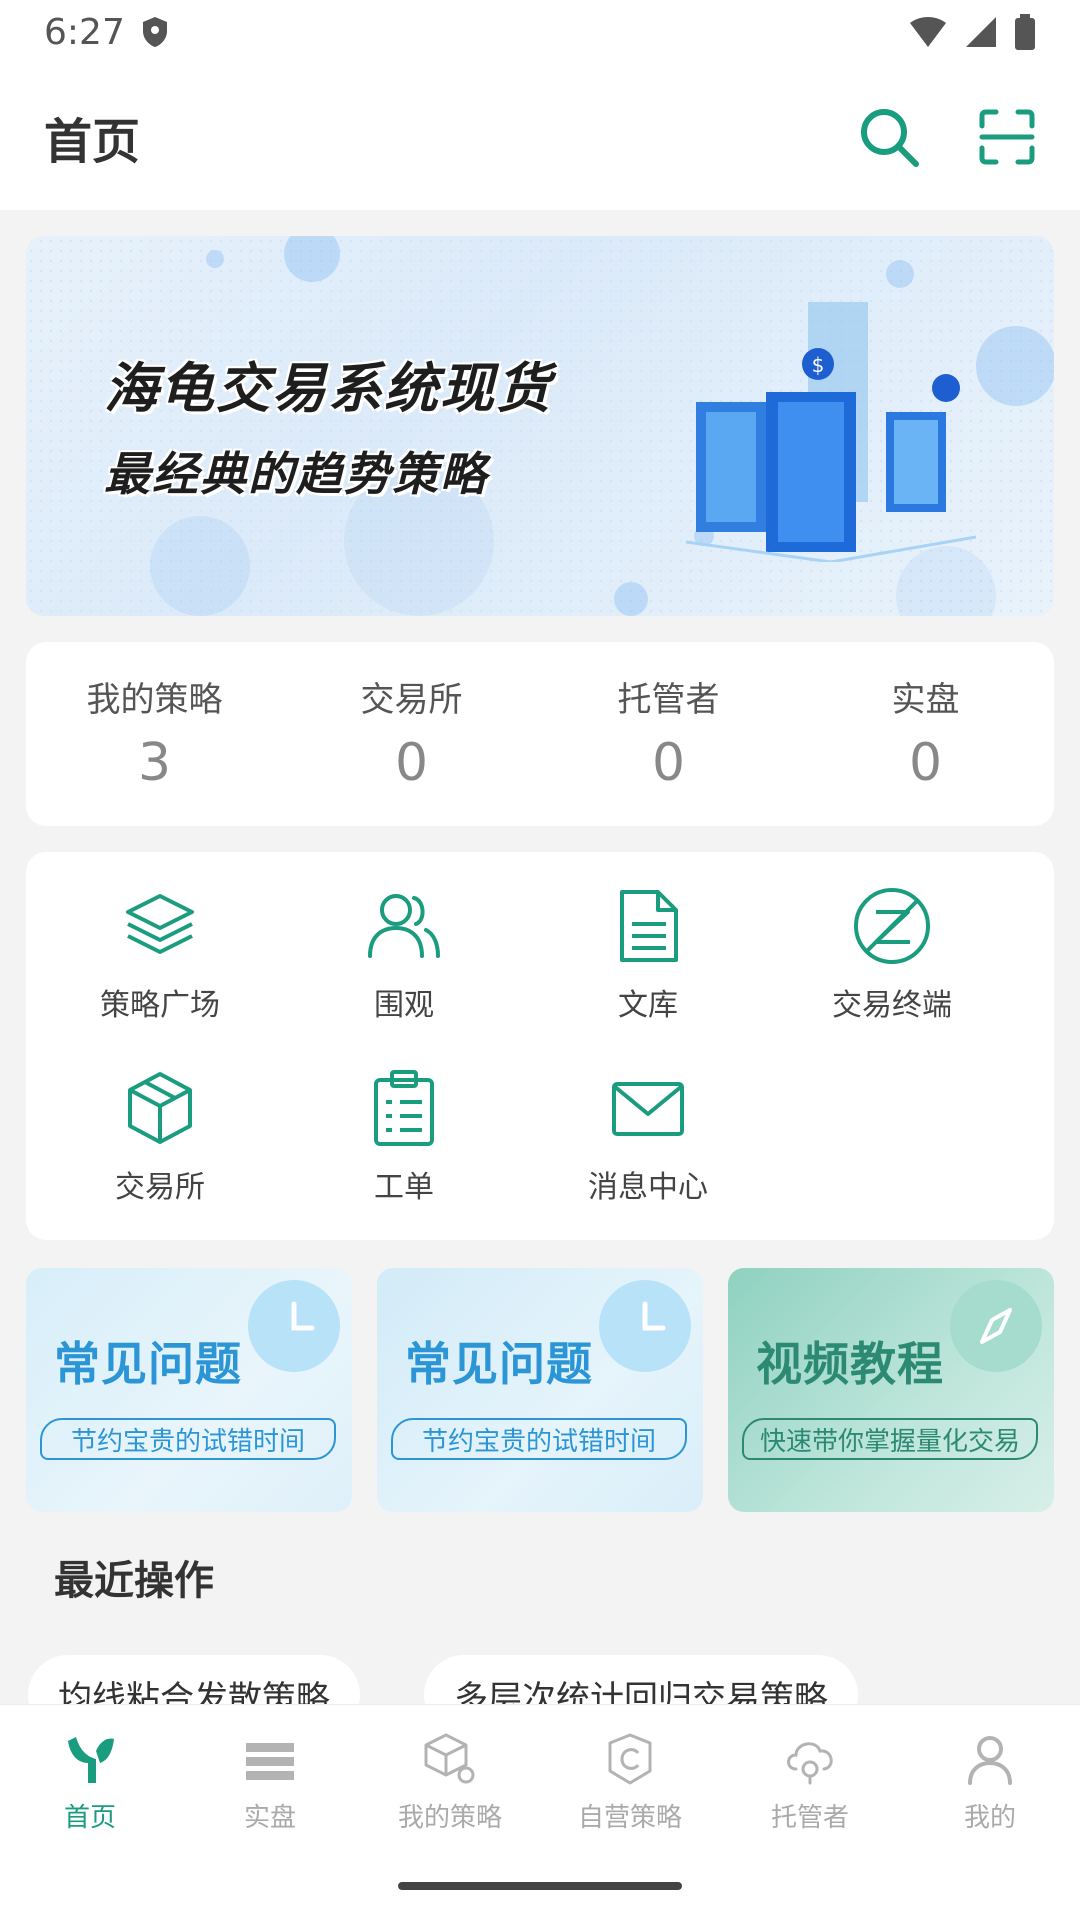 The width and height of the screenshot is (1080, 1920). Describe the element at coordinates (668, 700) in the screenshot. I see `stat-label: 托管者` at that location.